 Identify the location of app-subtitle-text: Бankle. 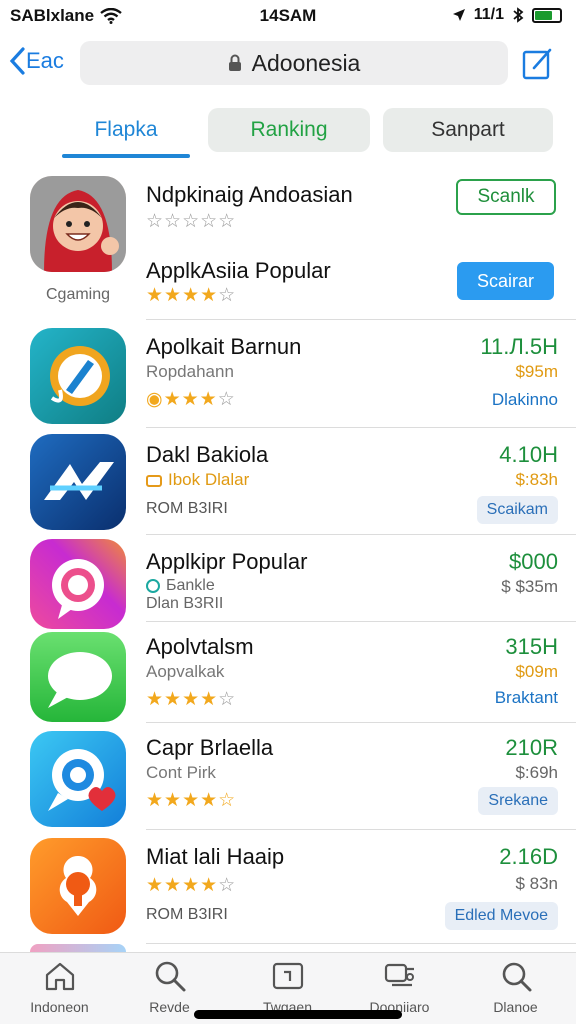
(190, 585).